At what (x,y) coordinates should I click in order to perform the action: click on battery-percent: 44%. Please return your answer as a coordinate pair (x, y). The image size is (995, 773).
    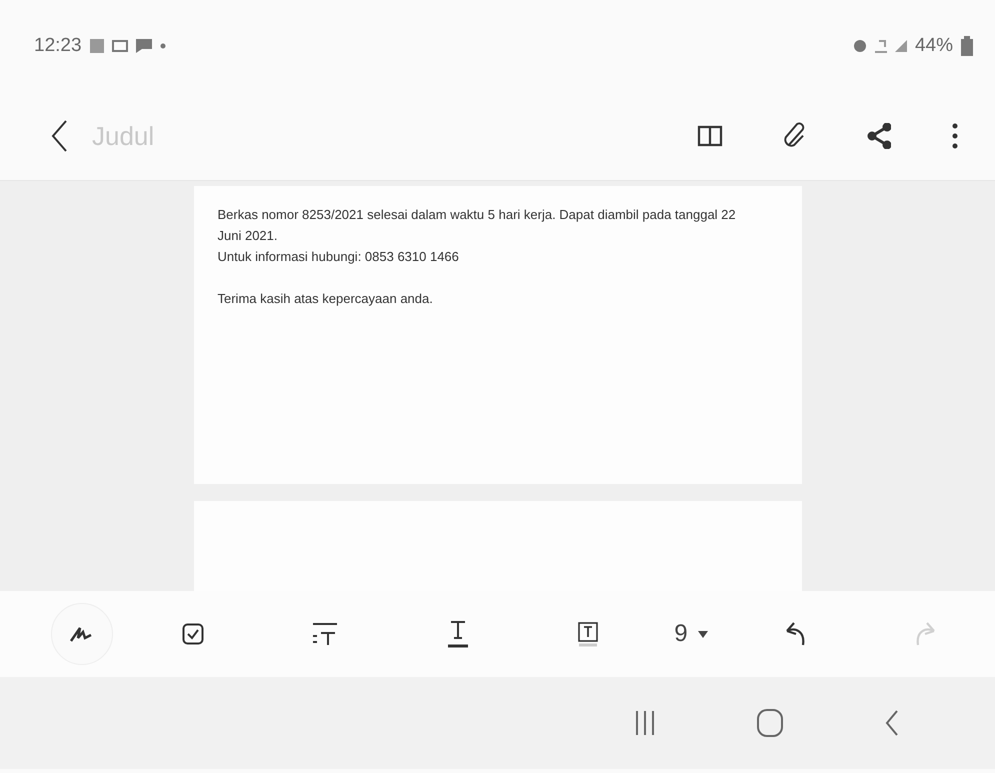
    Looking at the image, I should click on (933, 46).